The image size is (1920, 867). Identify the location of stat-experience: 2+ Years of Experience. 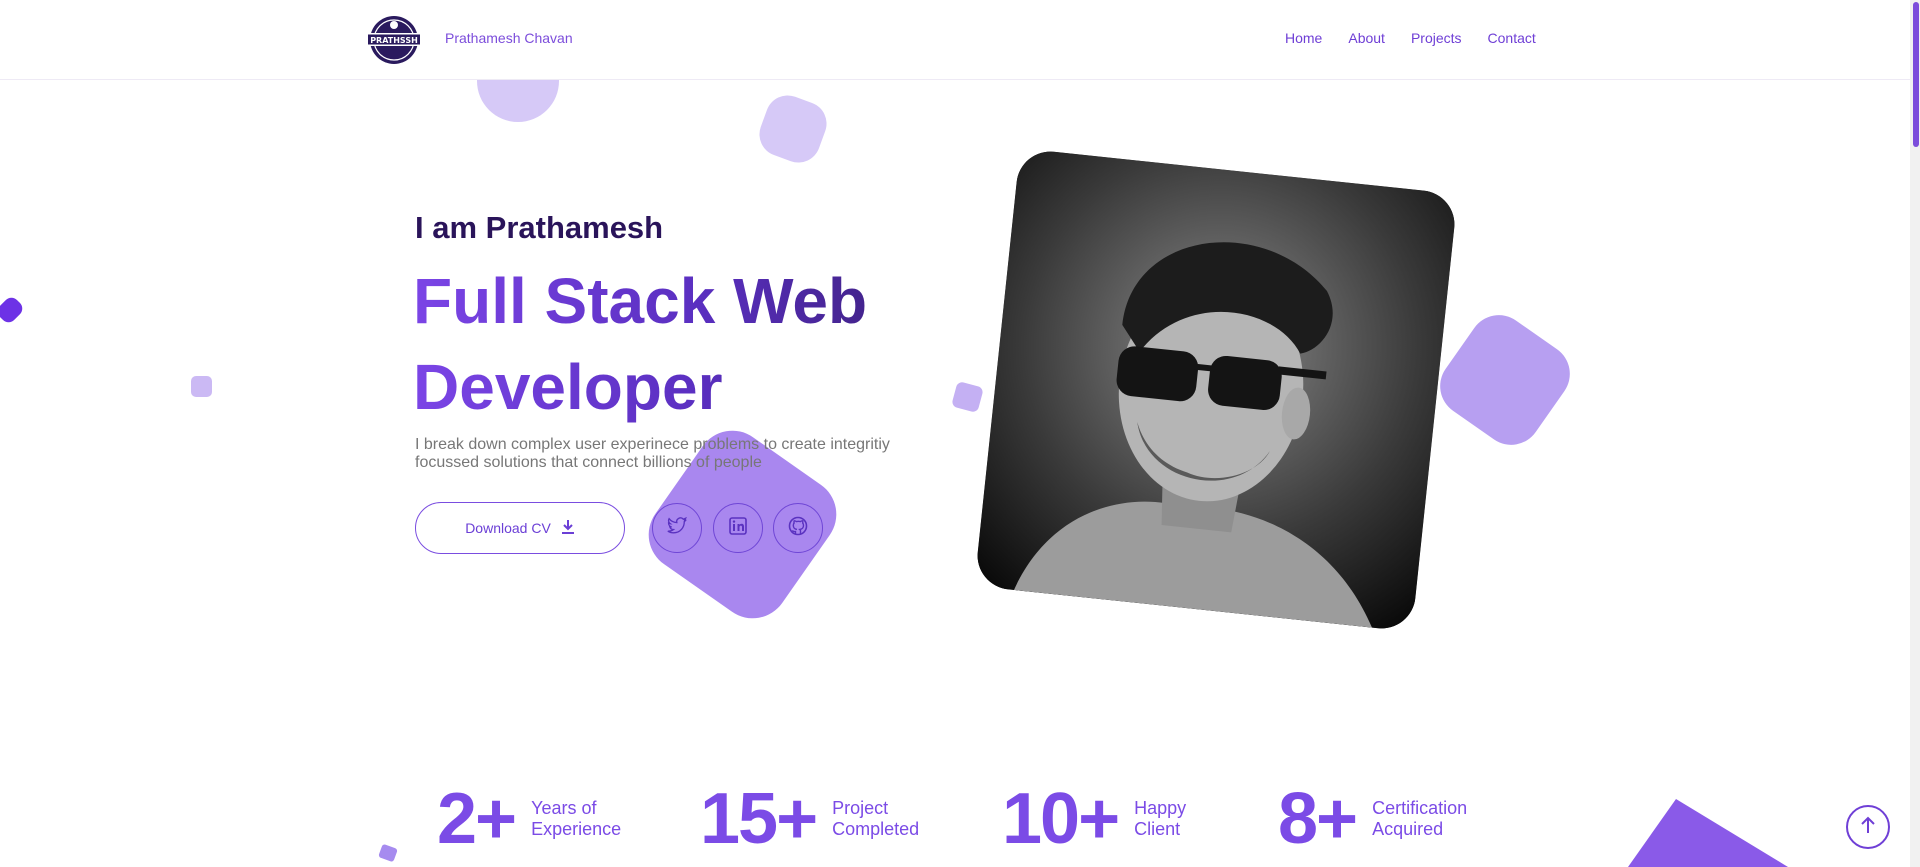
(559, 819).